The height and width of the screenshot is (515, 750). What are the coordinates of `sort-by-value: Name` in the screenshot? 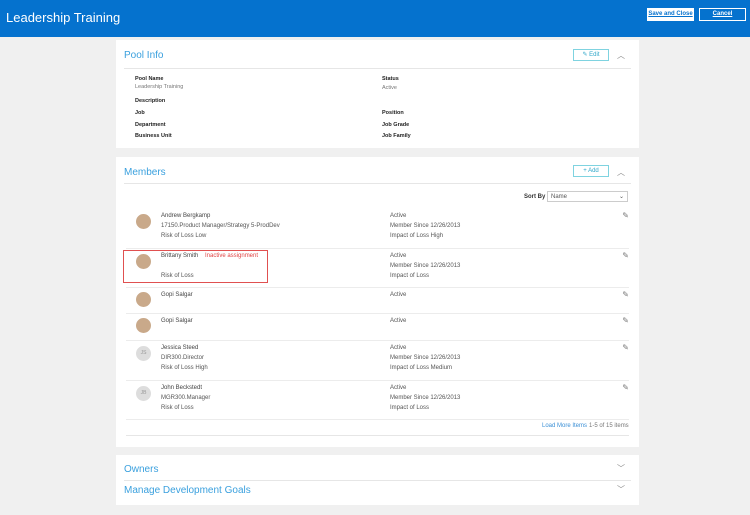 It's located at (559, 197).